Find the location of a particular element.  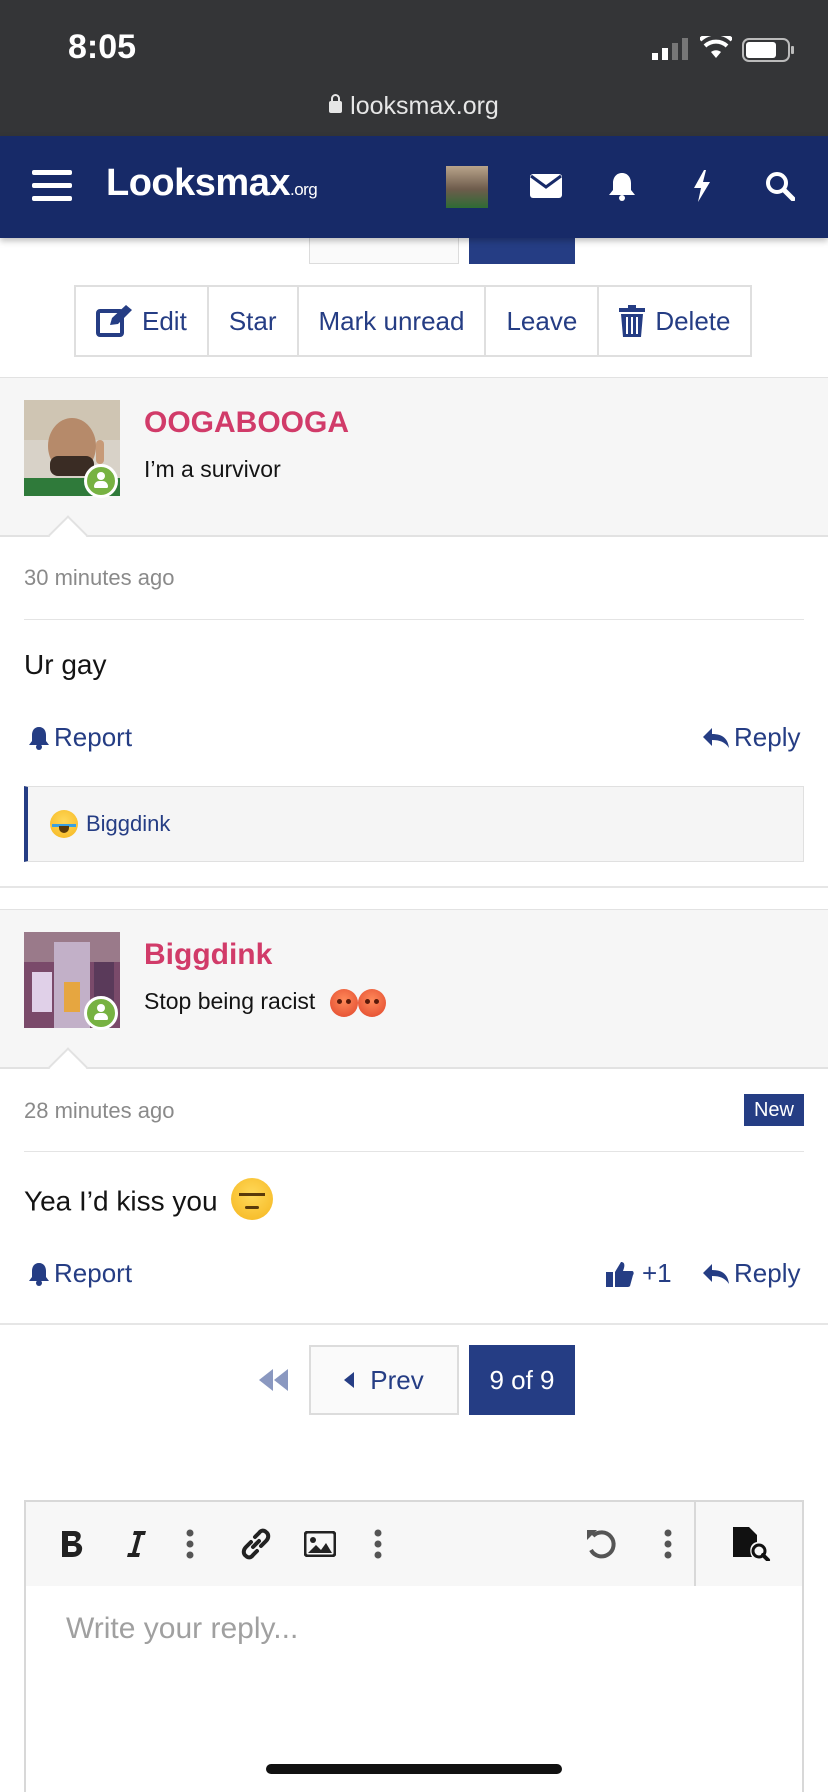

url-text: looksmax.org is located at coordinates (424, 106).